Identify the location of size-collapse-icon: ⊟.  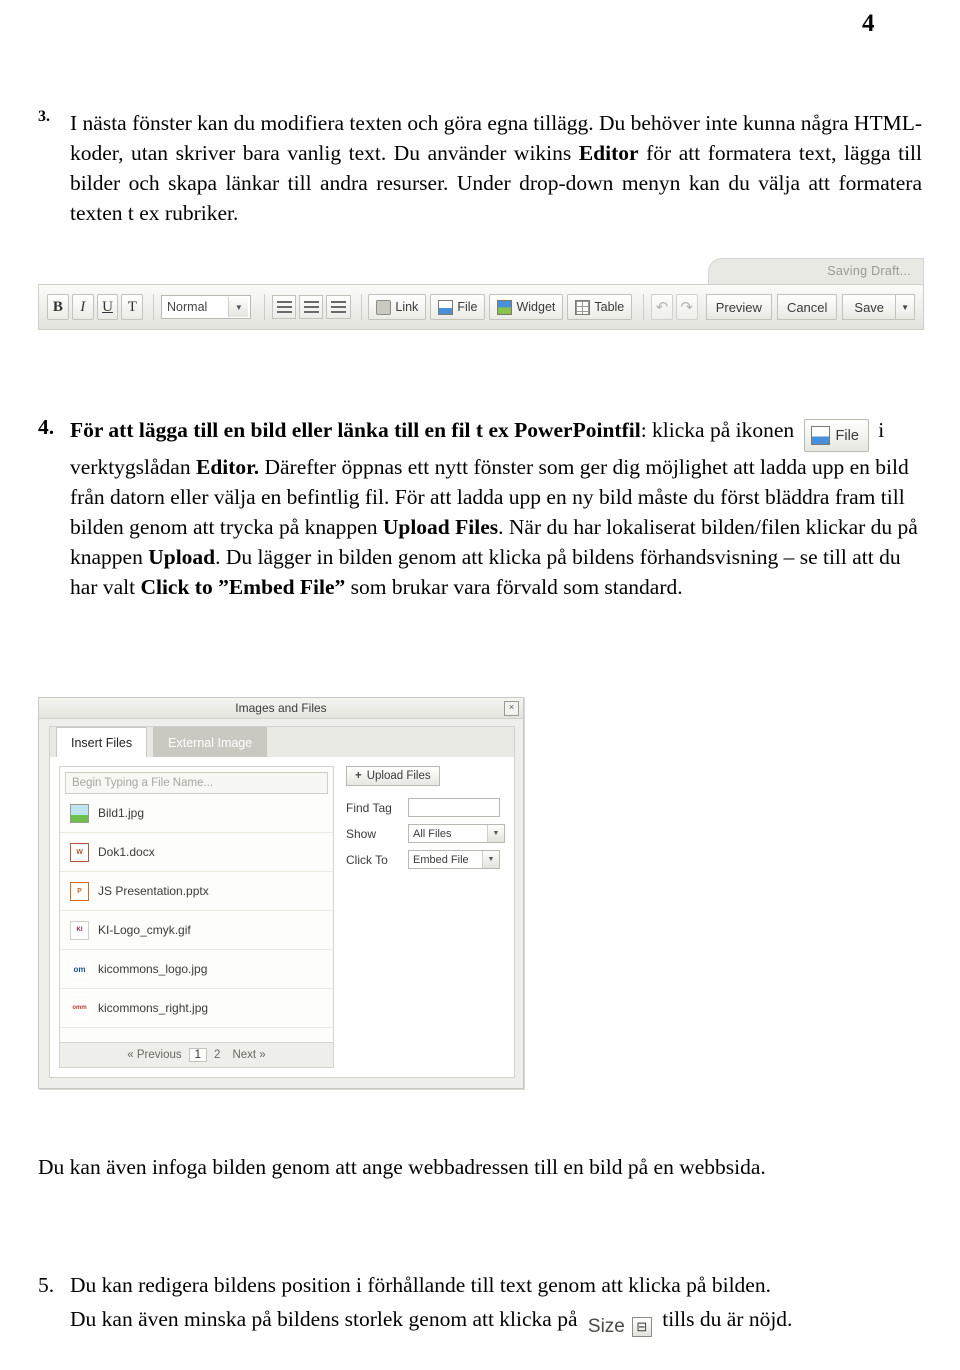
(641, 1327).